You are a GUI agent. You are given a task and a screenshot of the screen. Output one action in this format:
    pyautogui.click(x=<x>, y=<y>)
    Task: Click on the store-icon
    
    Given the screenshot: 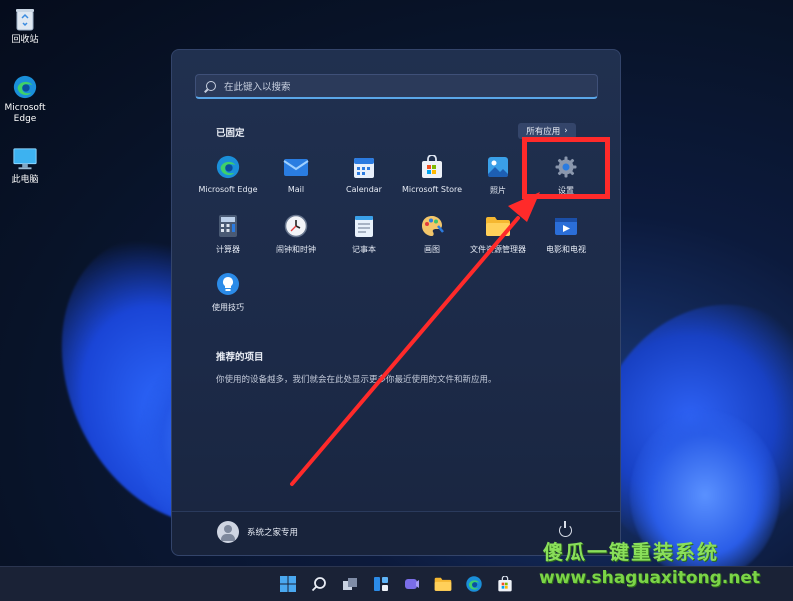 What is the action you would take?
    pyautogui.click(x=505, y=584)
    